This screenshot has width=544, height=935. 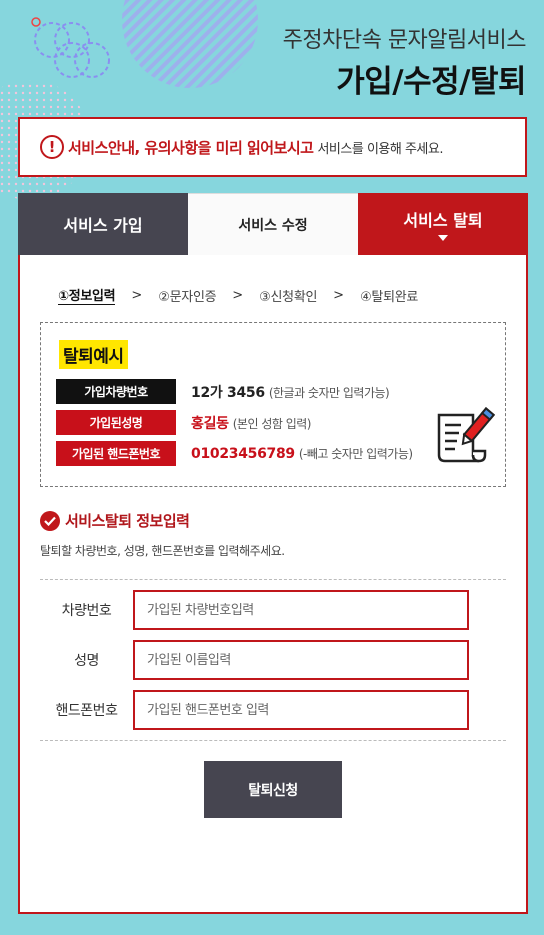 I want to click on example-value-text: 홍길동, so click(x=210, y=423).